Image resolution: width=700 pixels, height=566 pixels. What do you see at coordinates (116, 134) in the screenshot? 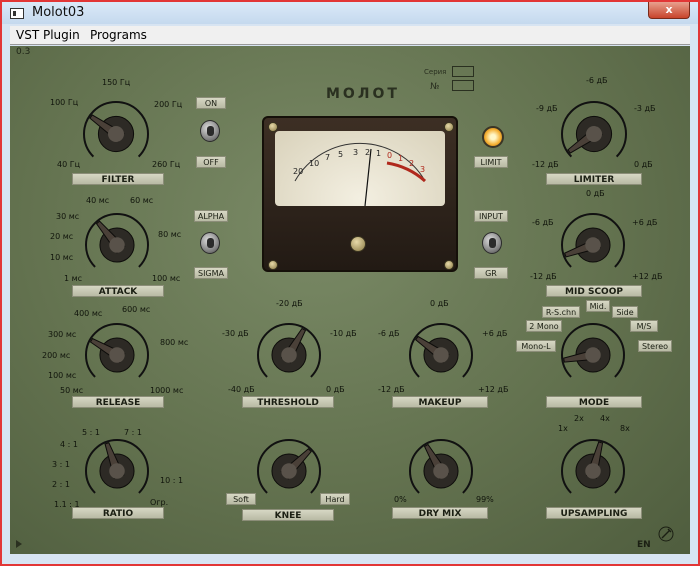
I see `filter-knob` at bounding box center [116, 134].